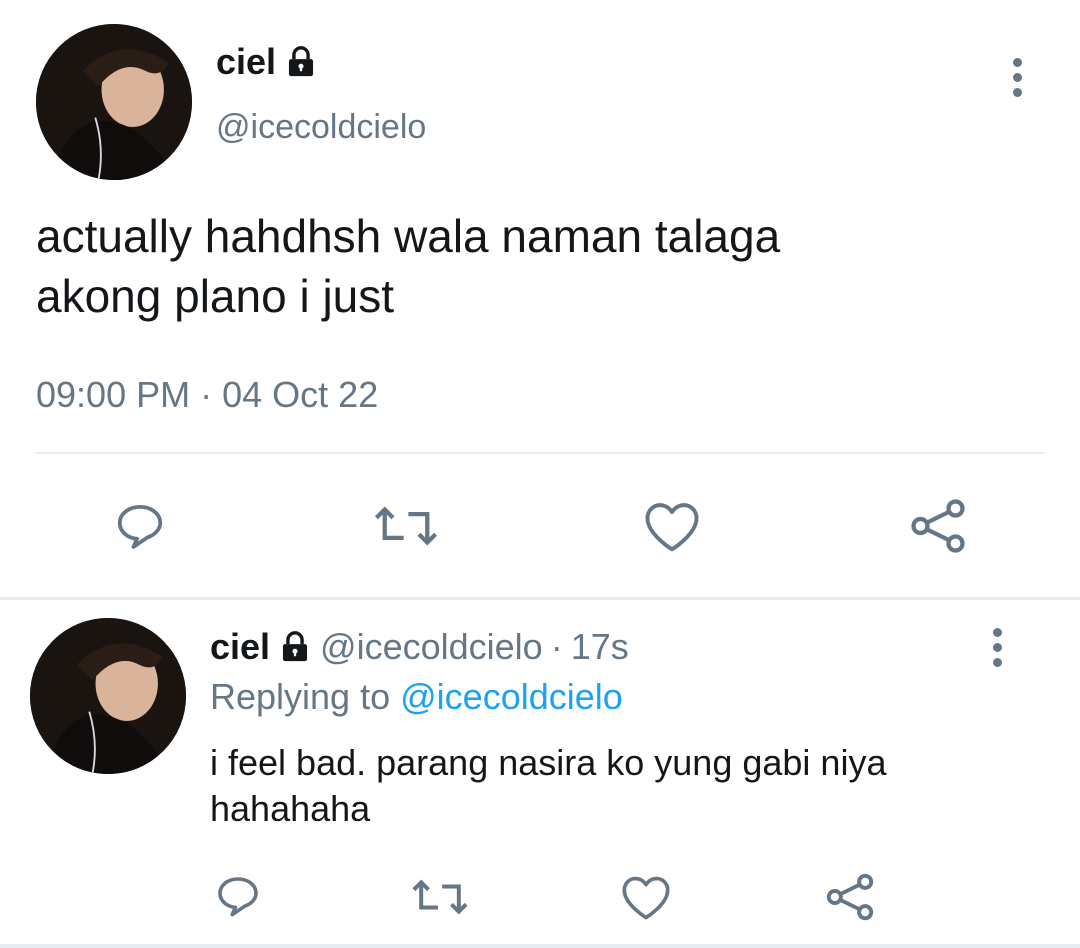 This screenshot has height=948, width=1080. What do you see at coordinates (511, 696) in the screenshot?
I see `replying-to-handle: @icecoldcielo` at bounding box center [511, 696].